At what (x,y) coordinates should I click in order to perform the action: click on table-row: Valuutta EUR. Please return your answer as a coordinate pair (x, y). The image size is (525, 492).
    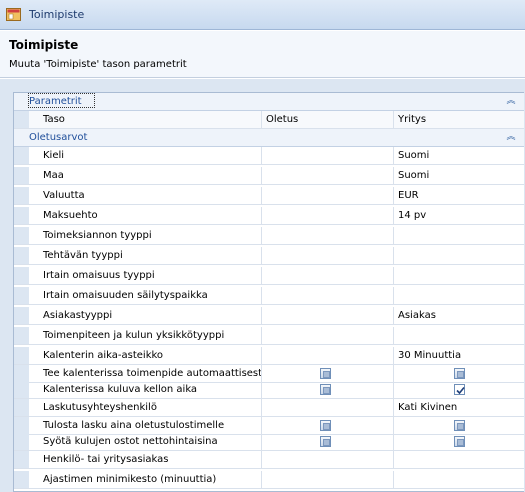
    Looking at the image, I should click on (269, 196).